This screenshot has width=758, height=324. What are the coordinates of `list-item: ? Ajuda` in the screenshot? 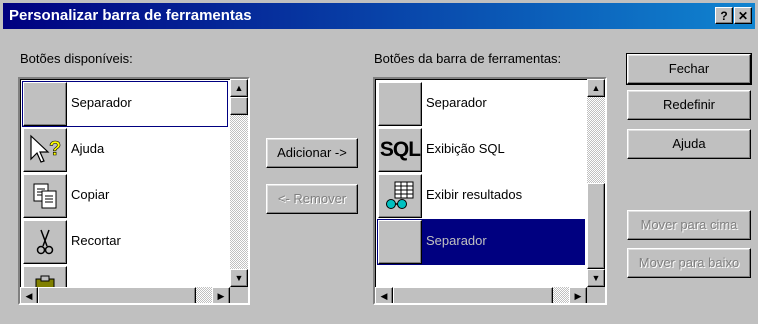 It's located at (125, 150).